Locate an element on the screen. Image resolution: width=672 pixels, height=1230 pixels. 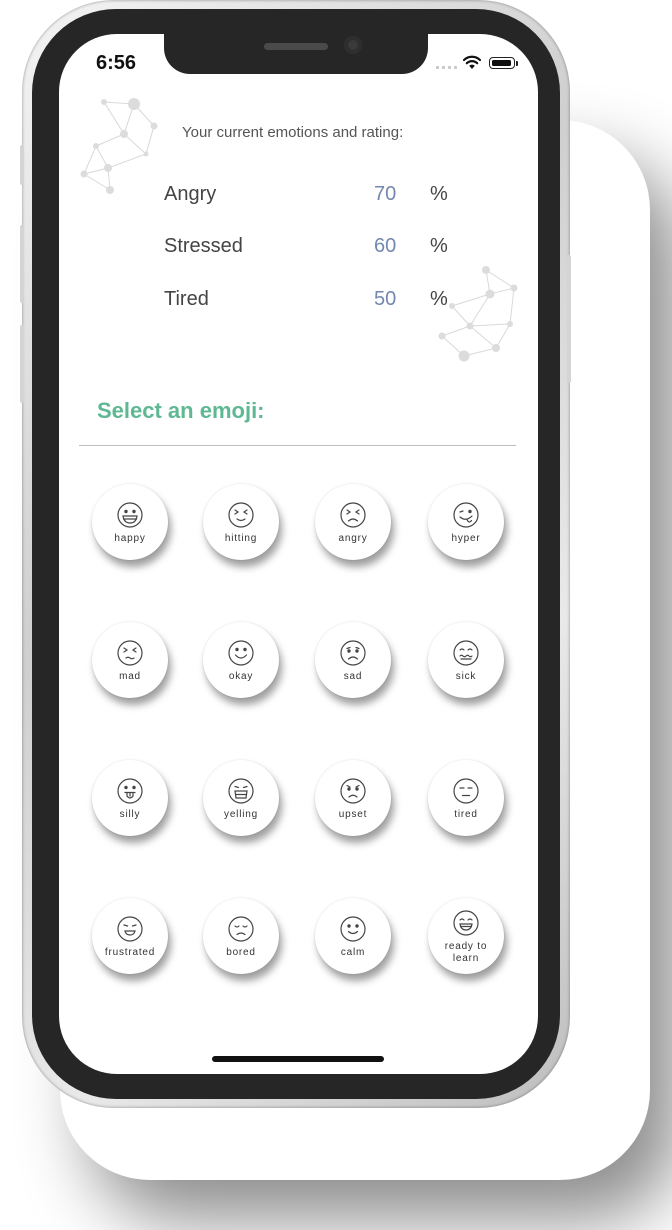
emoji-label: hitting is located at coordinates (241, 538).